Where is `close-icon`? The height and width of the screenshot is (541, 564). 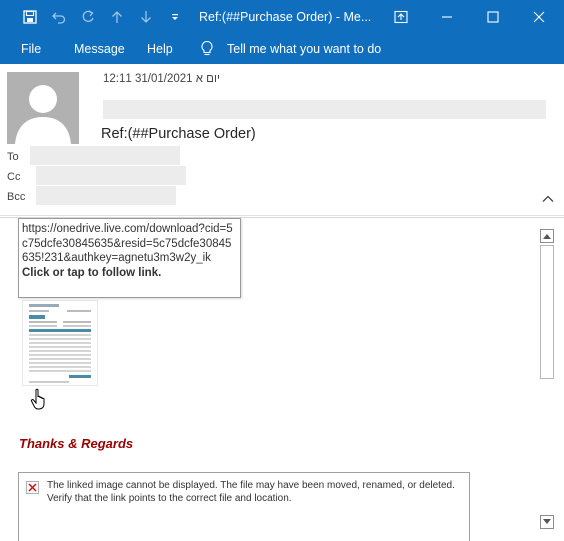
close-icon is located at coordinates (539, 17).